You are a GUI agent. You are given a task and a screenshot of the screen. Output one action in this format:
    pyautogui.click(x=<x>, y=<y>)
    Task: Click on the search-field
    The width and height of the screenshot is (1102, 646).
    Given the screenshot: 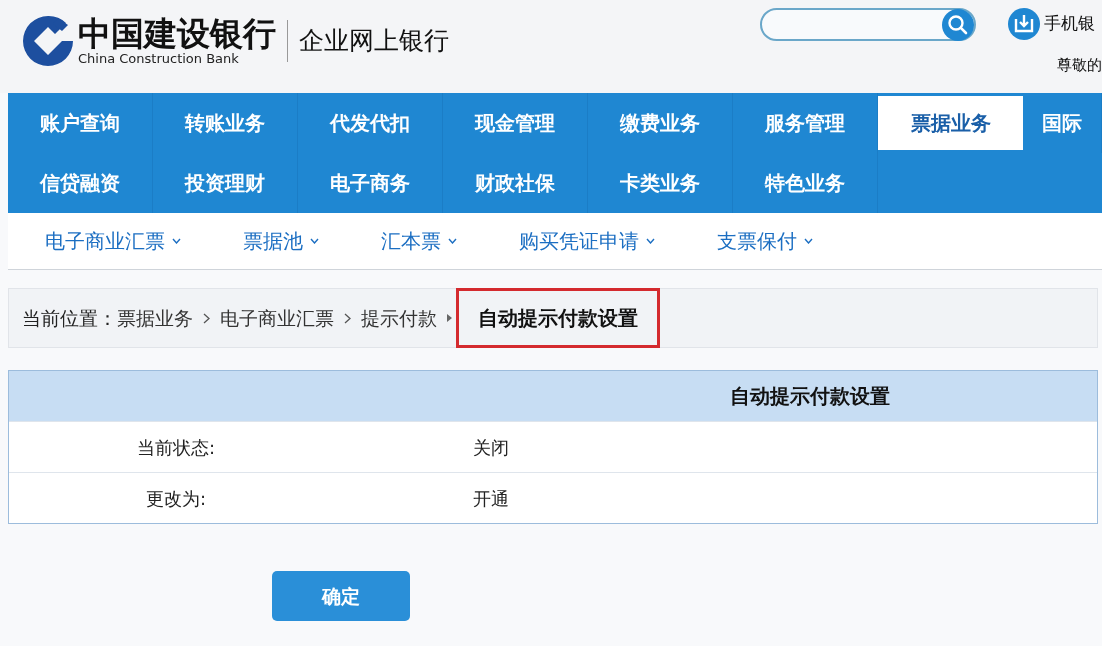 What is the action you would take?
    pyautogui.click(x=868, y=24)
    